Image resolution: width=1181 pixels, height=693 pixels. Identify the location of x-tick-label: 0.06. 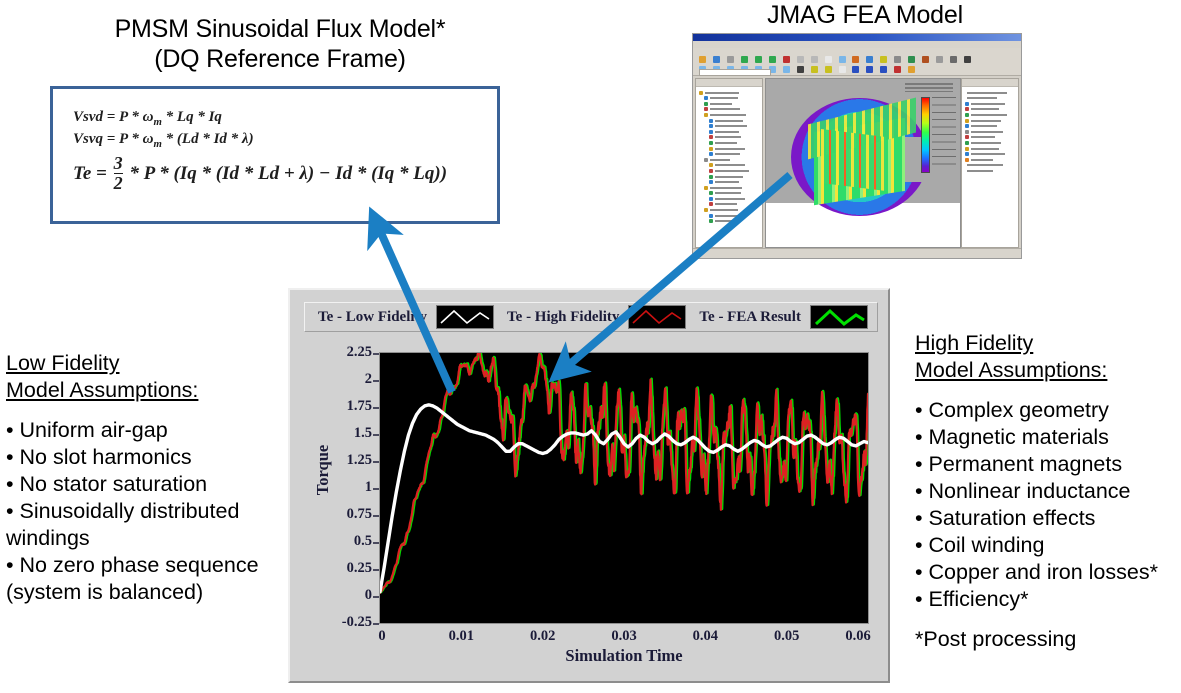
(858, 636).